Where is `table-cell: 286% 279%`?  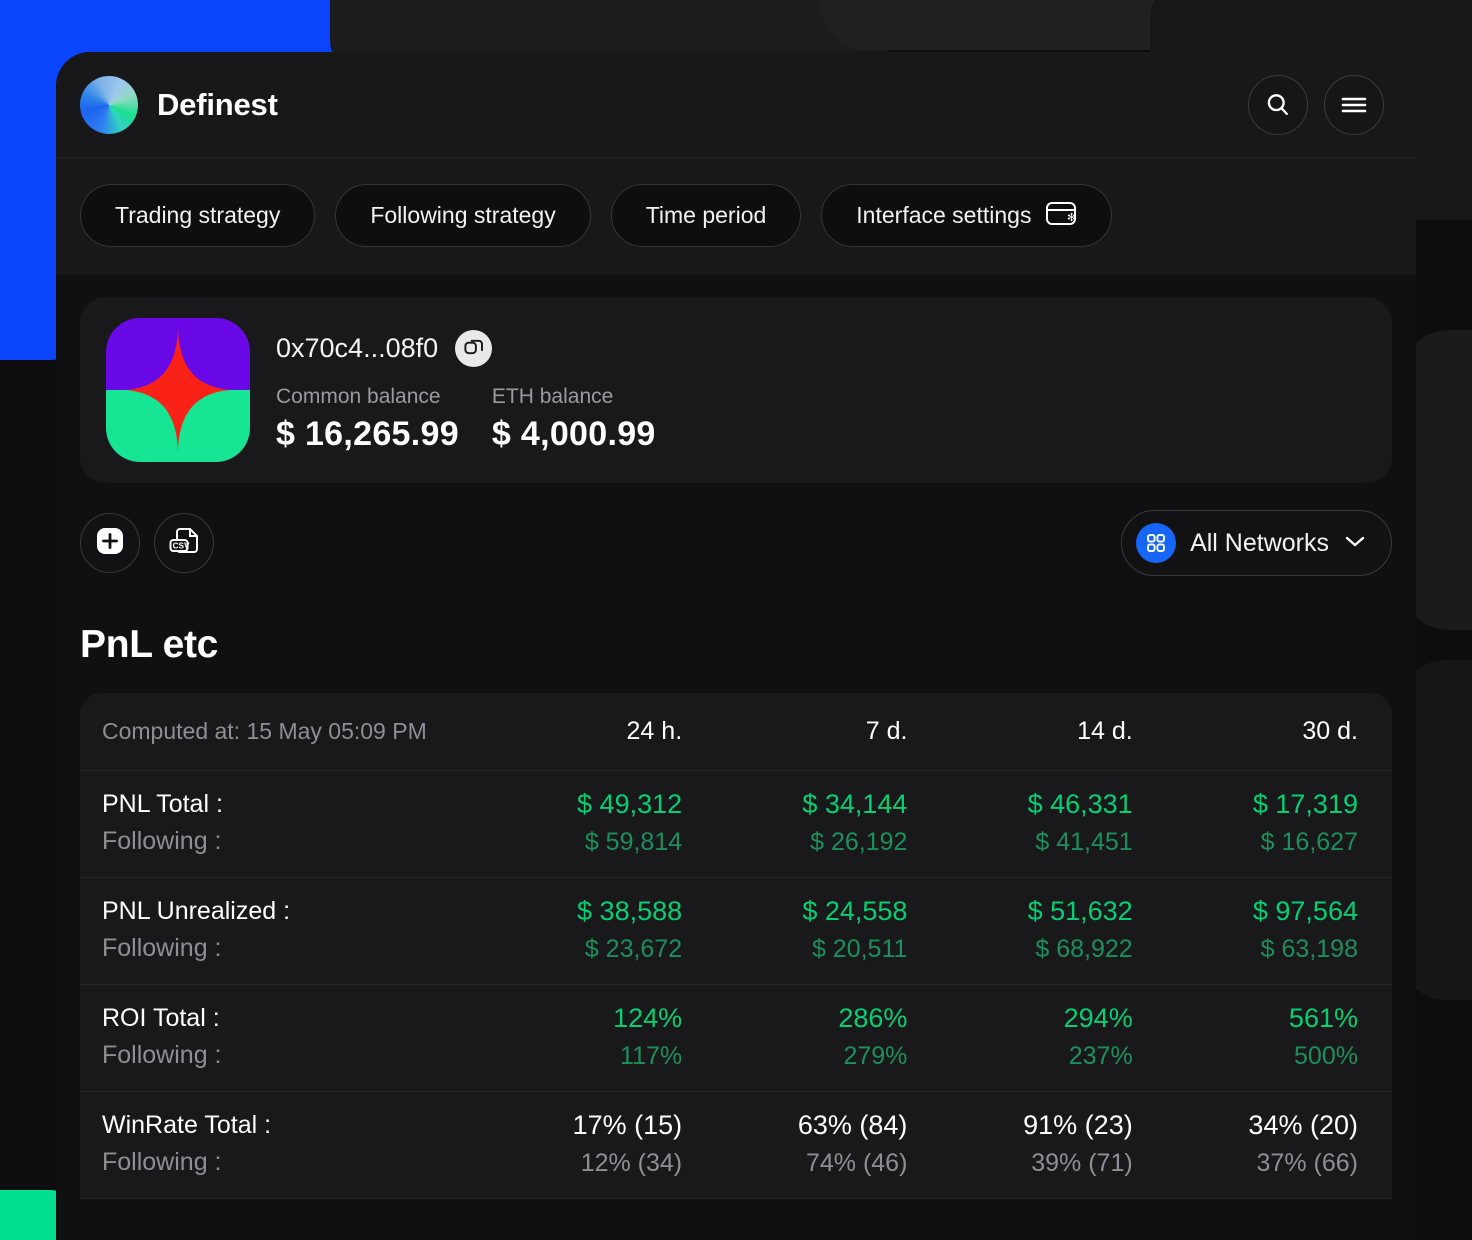 table-cell: 286% 279% is located at coordinates (806, 1037).